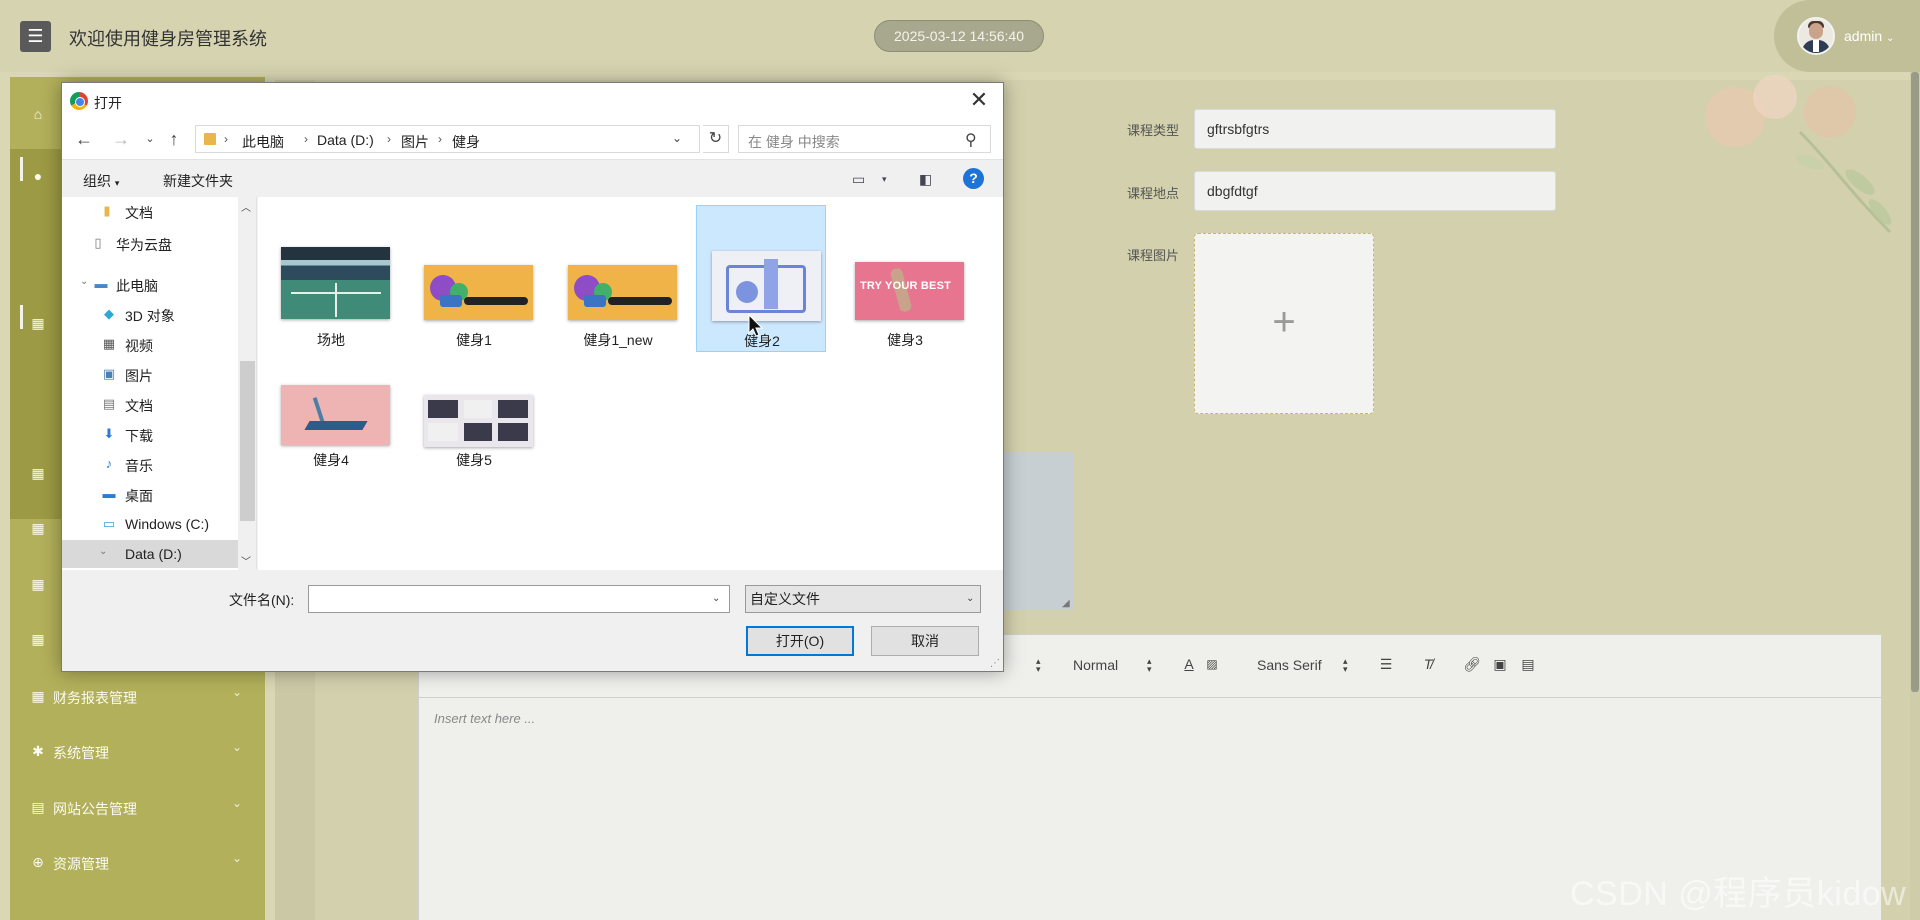  I want to click on sidebar-item-resource: ⊕ 资源管理 ⌄, so click(137, 863).